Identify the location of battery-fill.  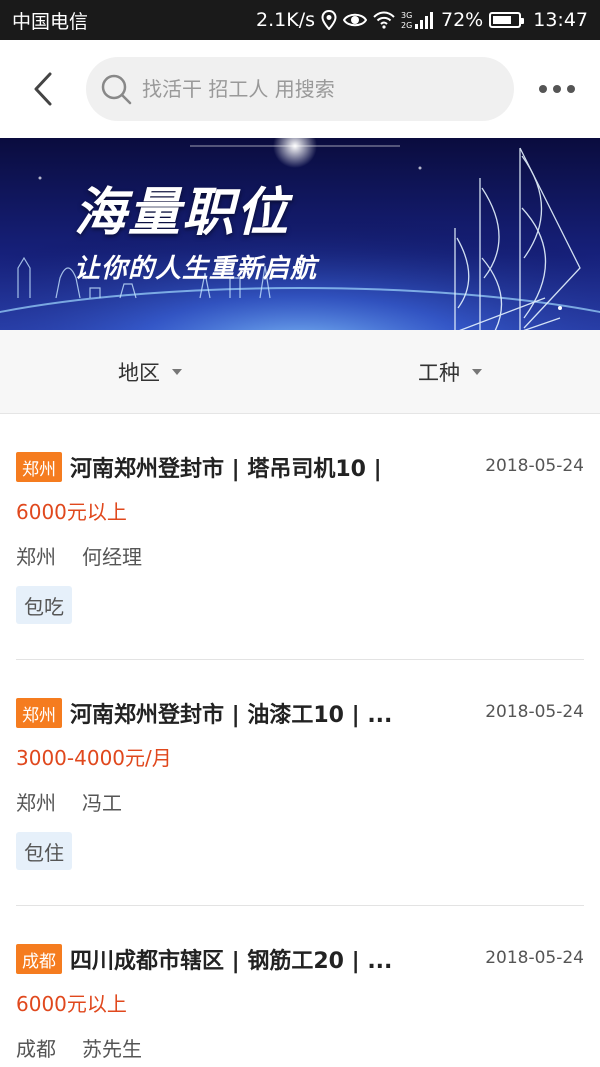
(502, 20).